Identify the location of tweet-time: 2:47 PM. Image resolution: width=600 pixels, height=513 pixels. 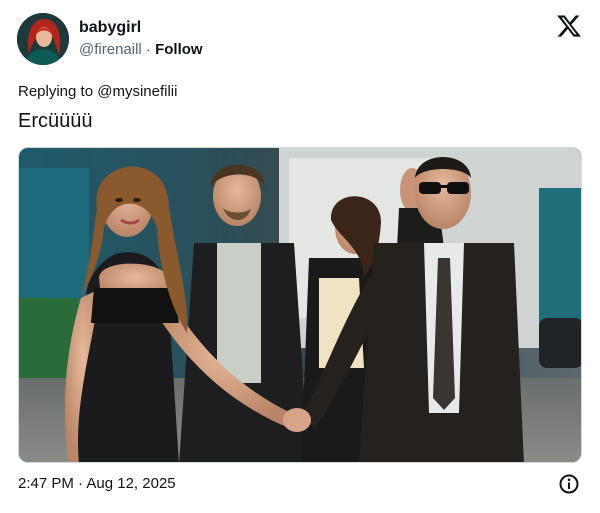
(46, 483).